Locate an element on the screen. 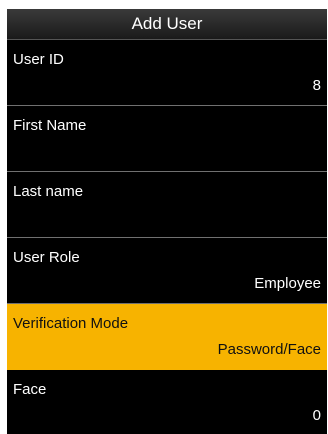 The height and width of the screenshot is (434, 328). item-value: Password/Face is located at coordinates (269, 349).